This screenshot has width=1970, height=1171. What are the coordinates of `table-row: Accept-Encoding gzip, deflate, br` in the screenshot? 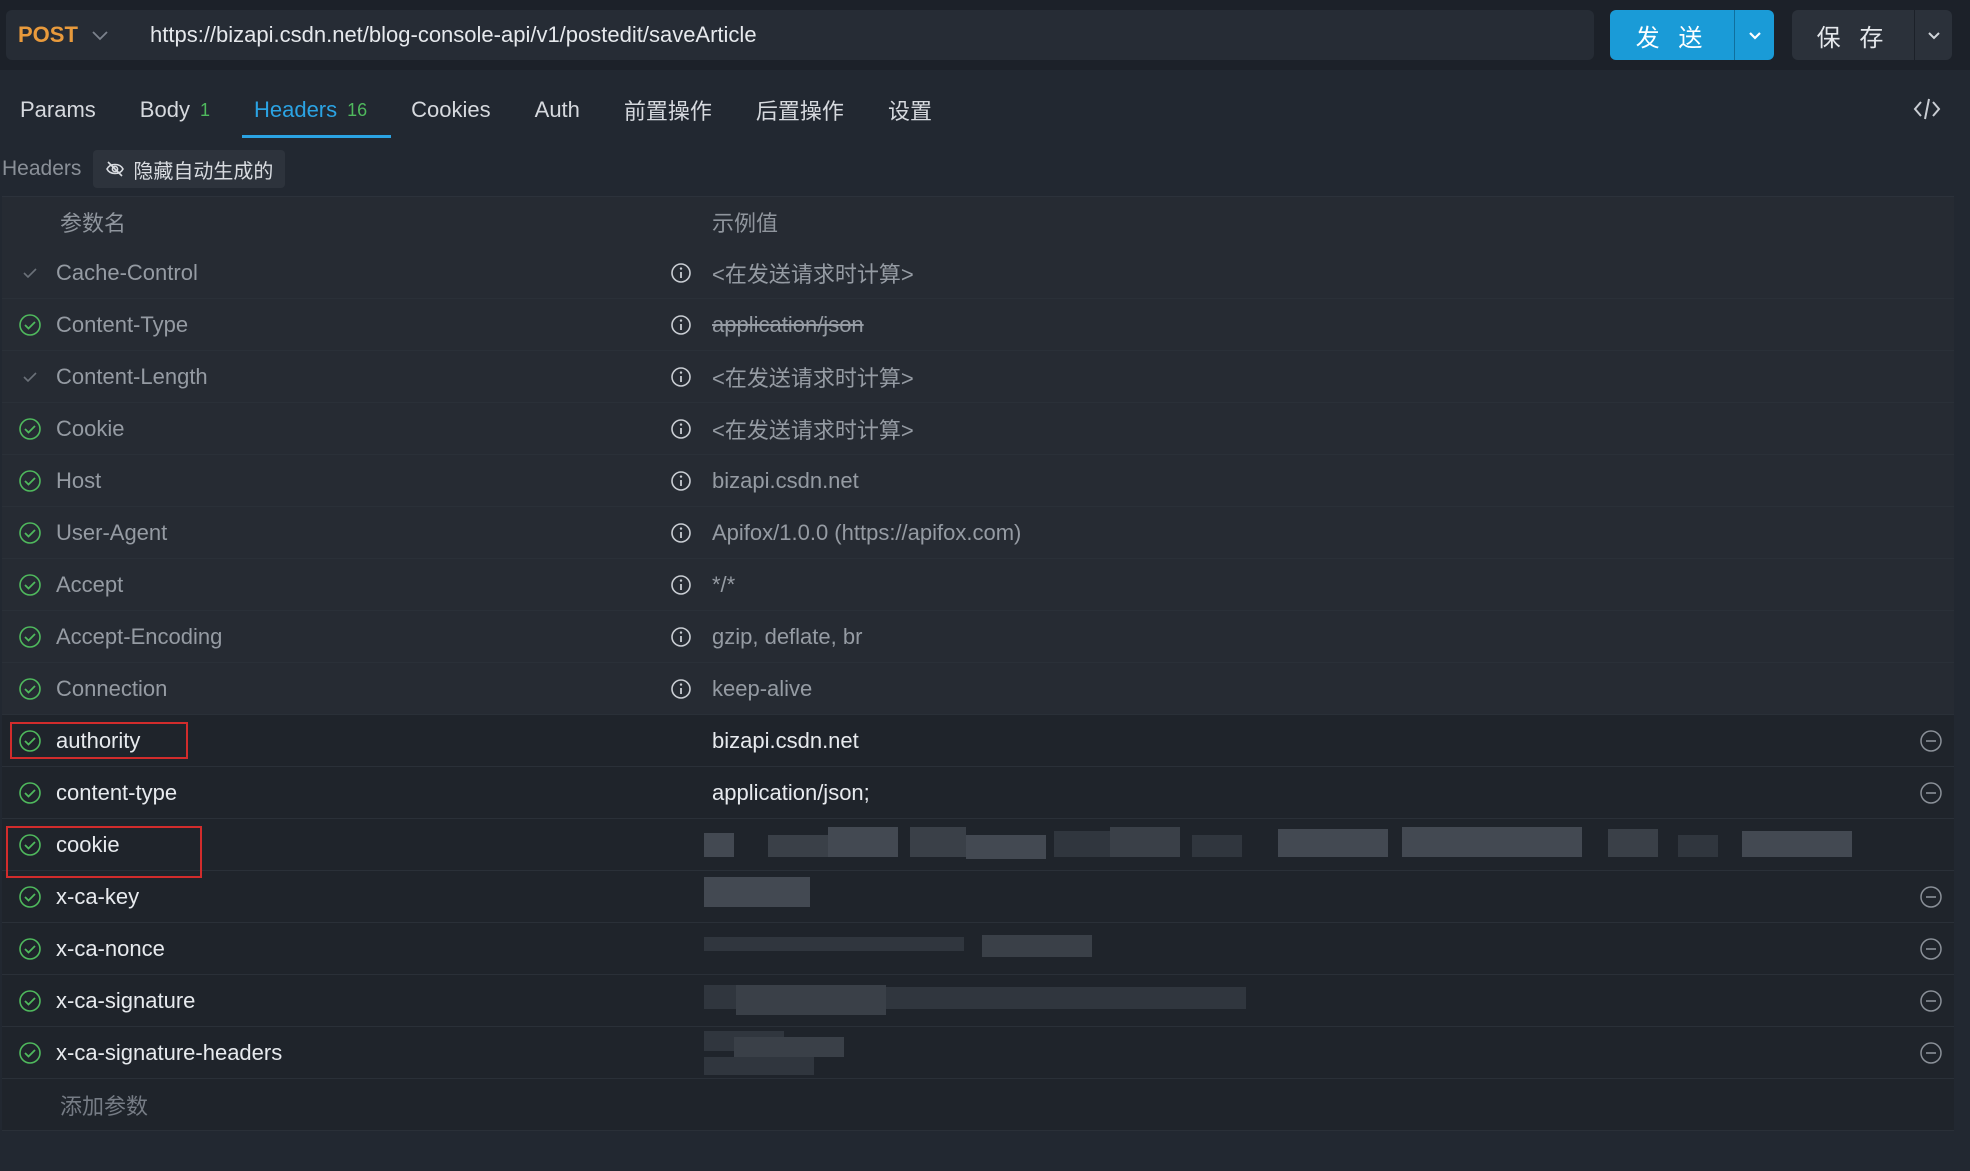 It's located at (978, 637).